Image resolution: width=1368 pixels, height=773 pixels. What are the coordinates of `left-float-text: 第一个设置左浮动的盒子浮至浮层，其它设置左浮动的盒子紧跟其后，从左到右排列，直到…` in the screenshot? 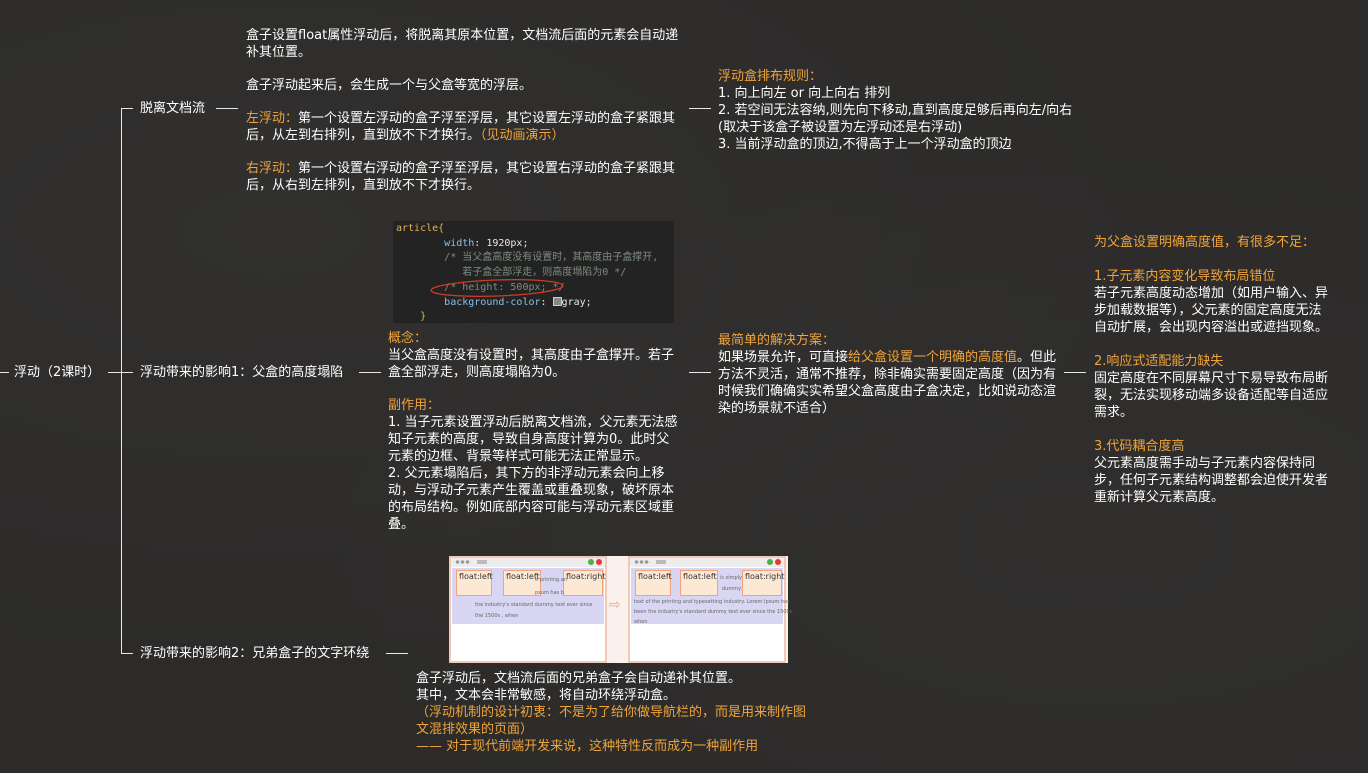 It's located at (461, 127).